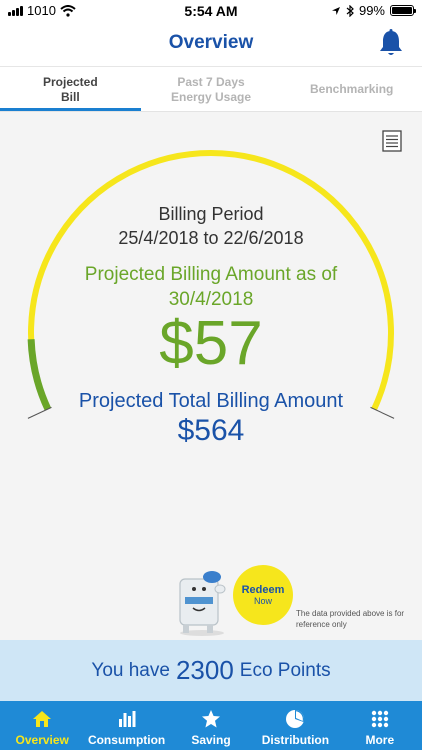  I want to click on nav-label: More, so click(380, 740).